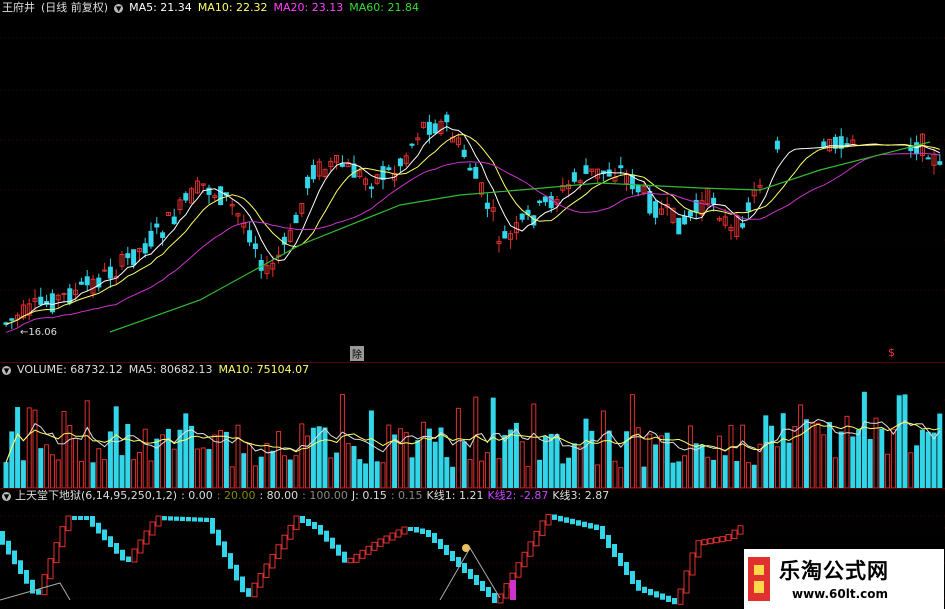 The image size is (945, 609). What do you see at coordinates (840, 594) in the screenshot?
I see `watermark-url: www.60lt.com` at bounding box center [840, 594].